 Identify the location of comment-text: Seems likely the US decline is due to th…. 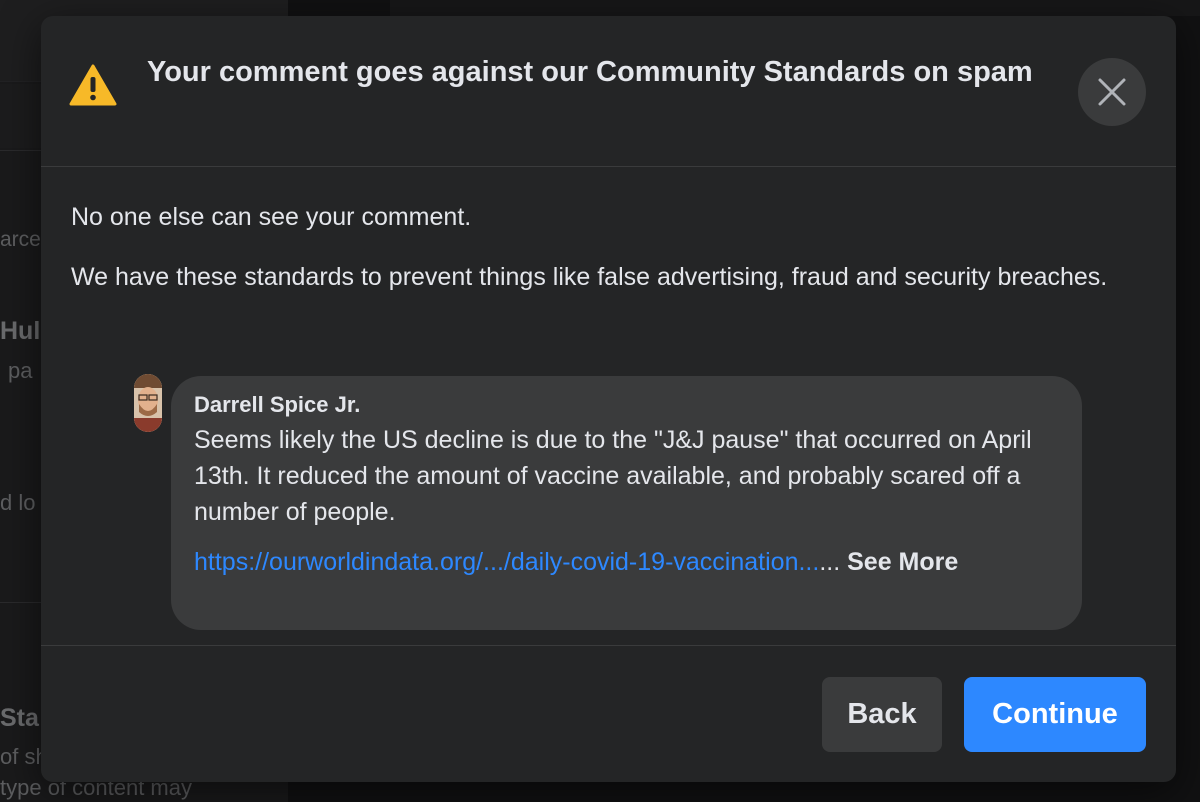
(613, 476).